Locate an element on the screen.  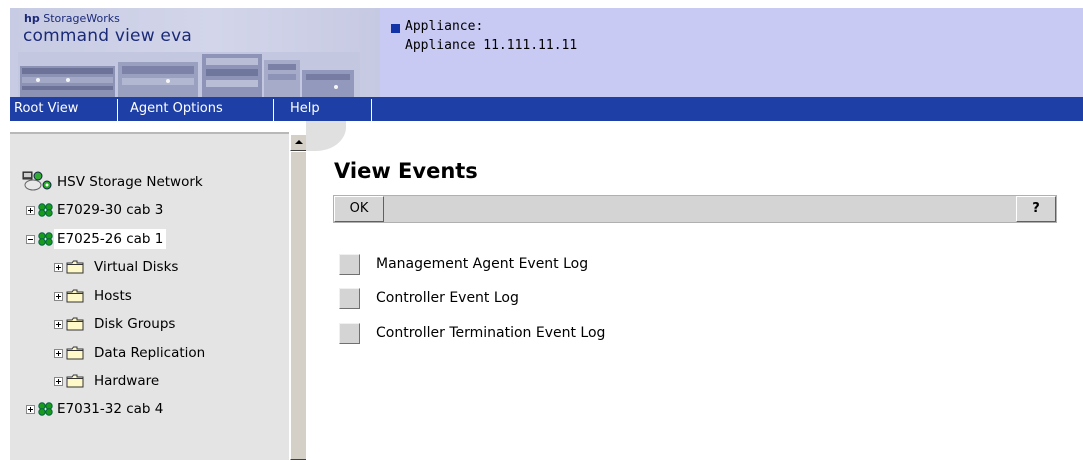
tree-item-hardware: Hardware is located at coordinates (108, 381).